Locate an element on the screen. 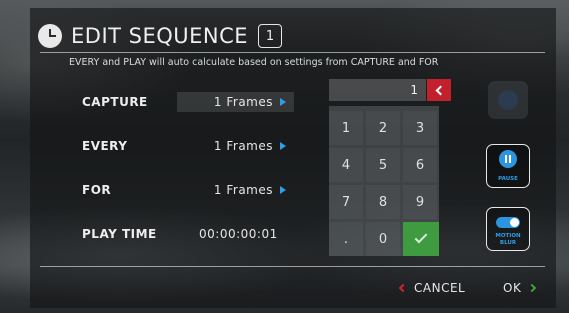  key-0: 0 is located at coordinates (383, 239).